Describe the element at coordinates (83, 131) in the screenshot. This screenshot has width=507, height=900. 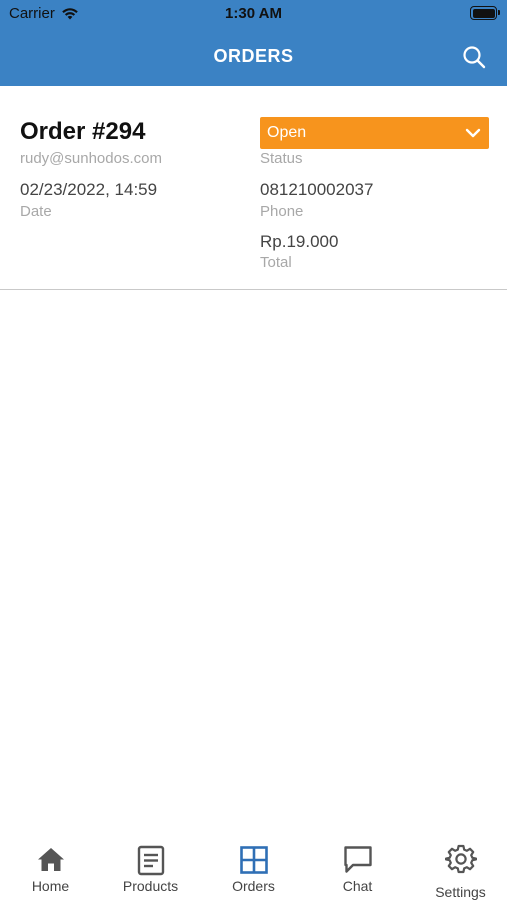
I see `order-number: Order #294` at that location.